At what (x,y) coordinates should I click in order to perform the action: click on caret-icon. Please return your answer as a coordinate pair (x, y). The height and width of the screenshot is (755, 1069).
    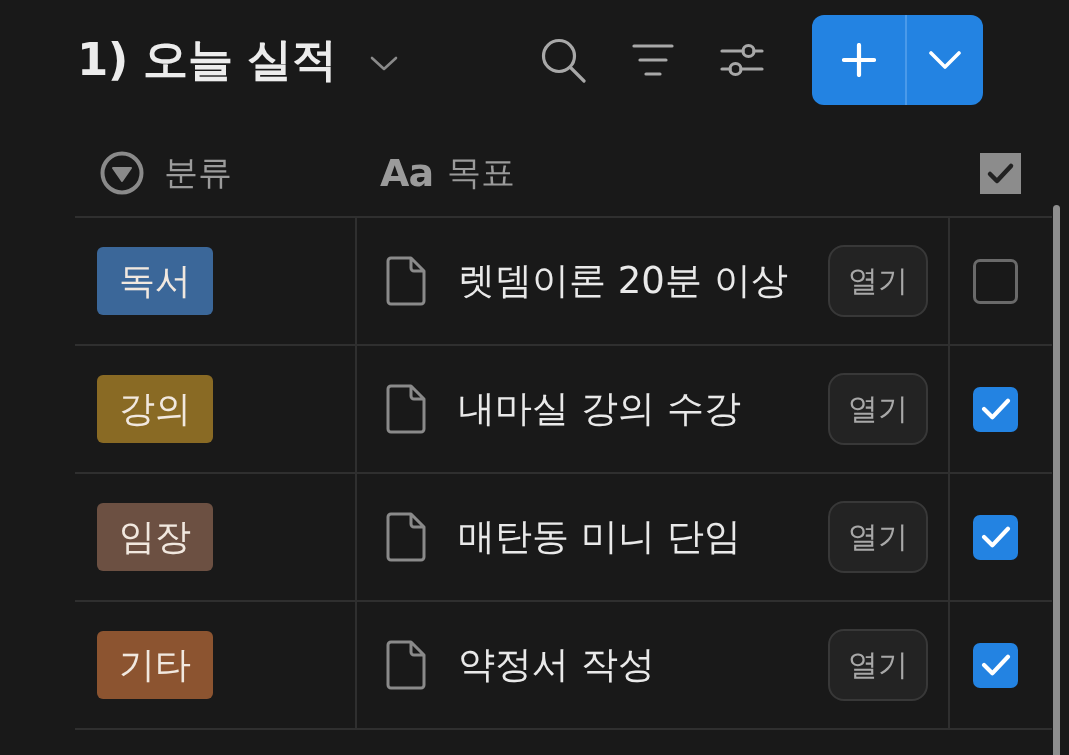
    Looking at the image, I should click on (945, 60).